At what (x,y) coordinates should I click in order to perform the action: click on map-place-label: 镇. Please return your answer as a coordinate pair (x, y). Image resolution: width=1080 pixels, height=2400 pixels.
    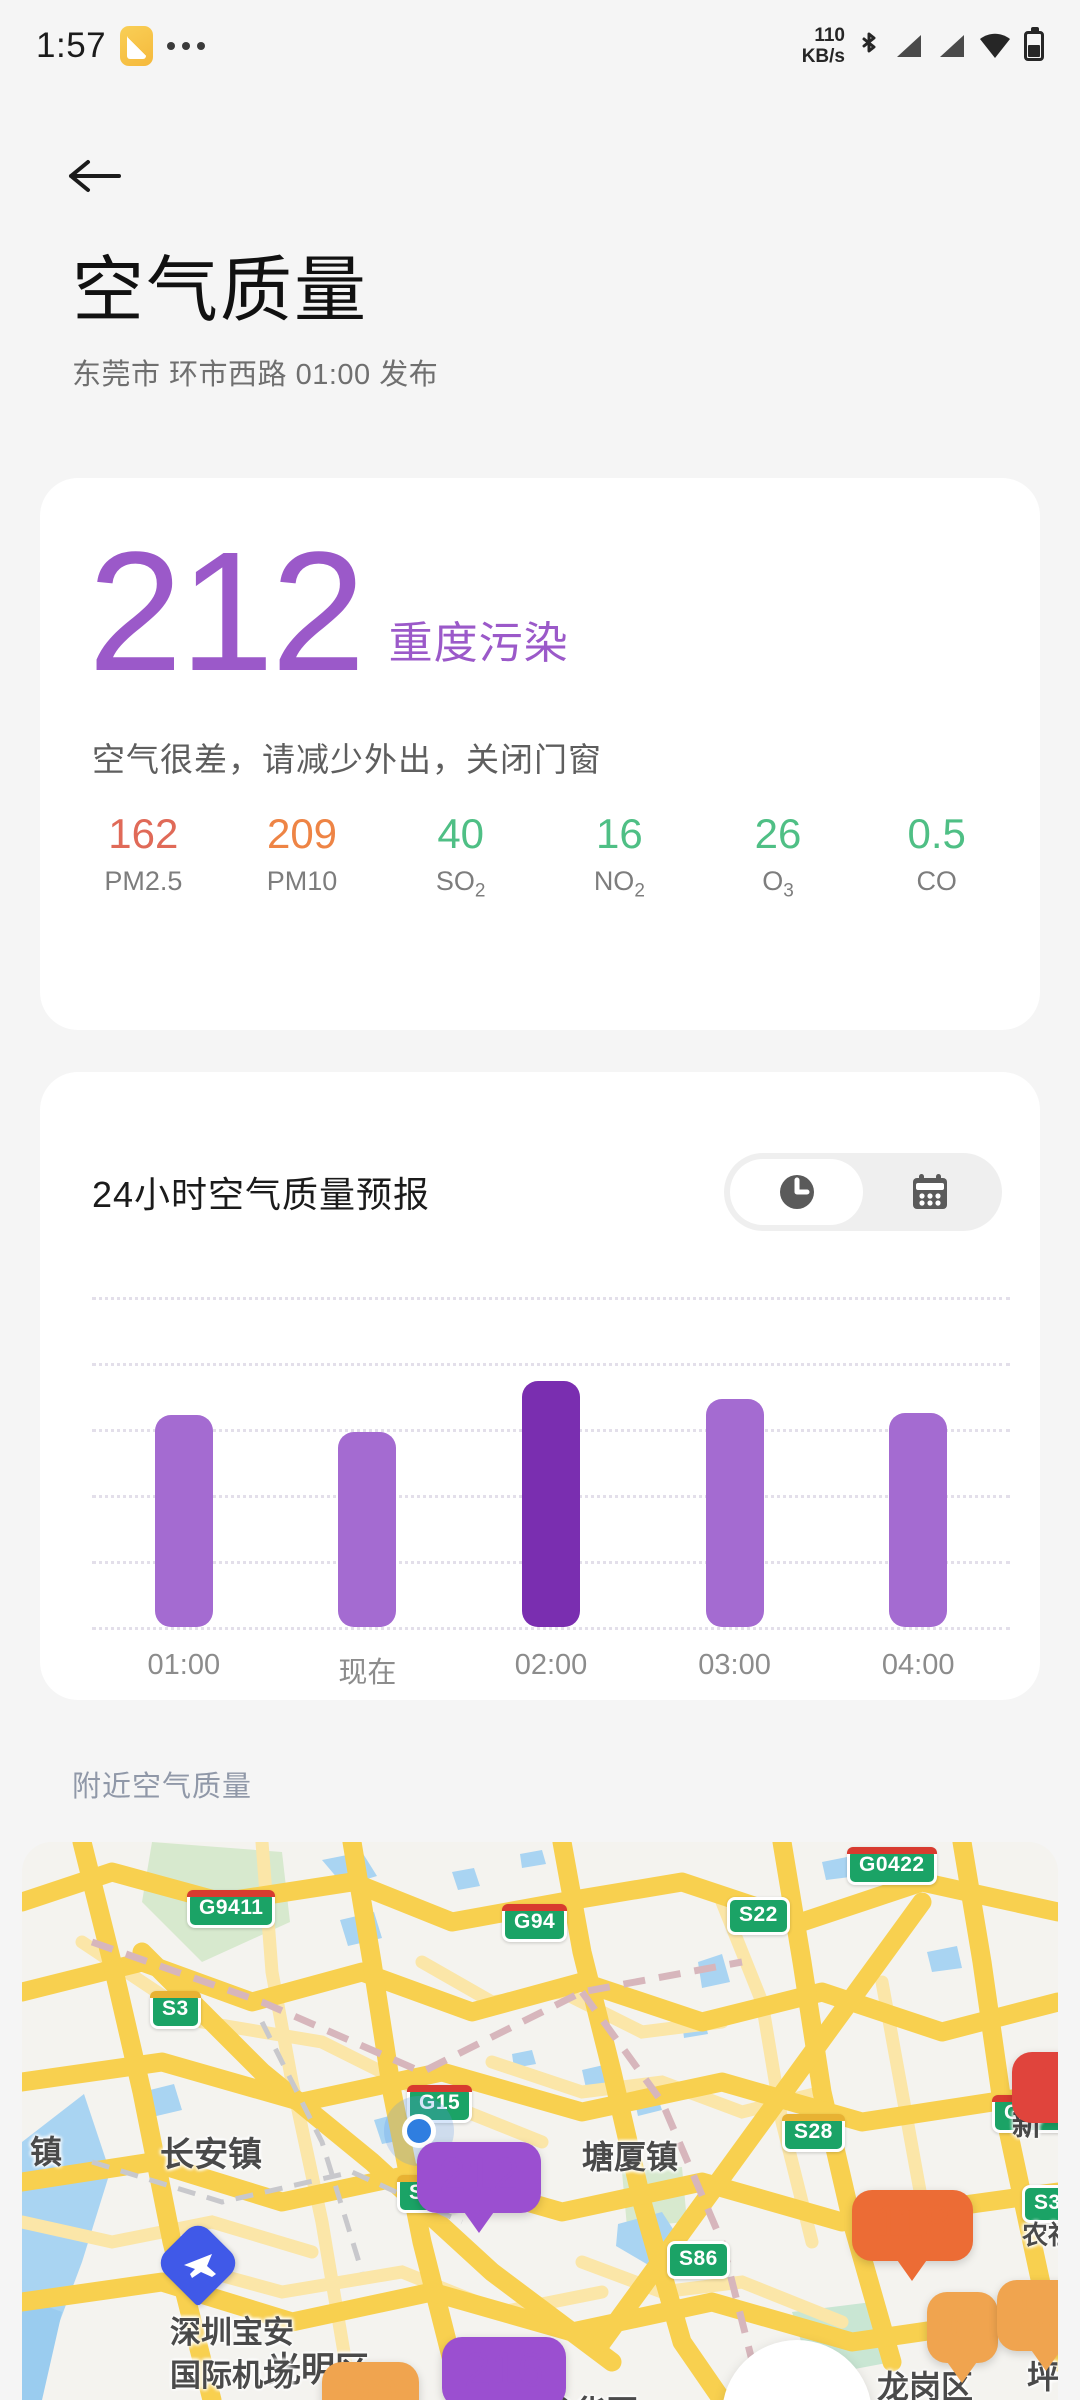
    Looking at the image, I should click on (46, 2152).